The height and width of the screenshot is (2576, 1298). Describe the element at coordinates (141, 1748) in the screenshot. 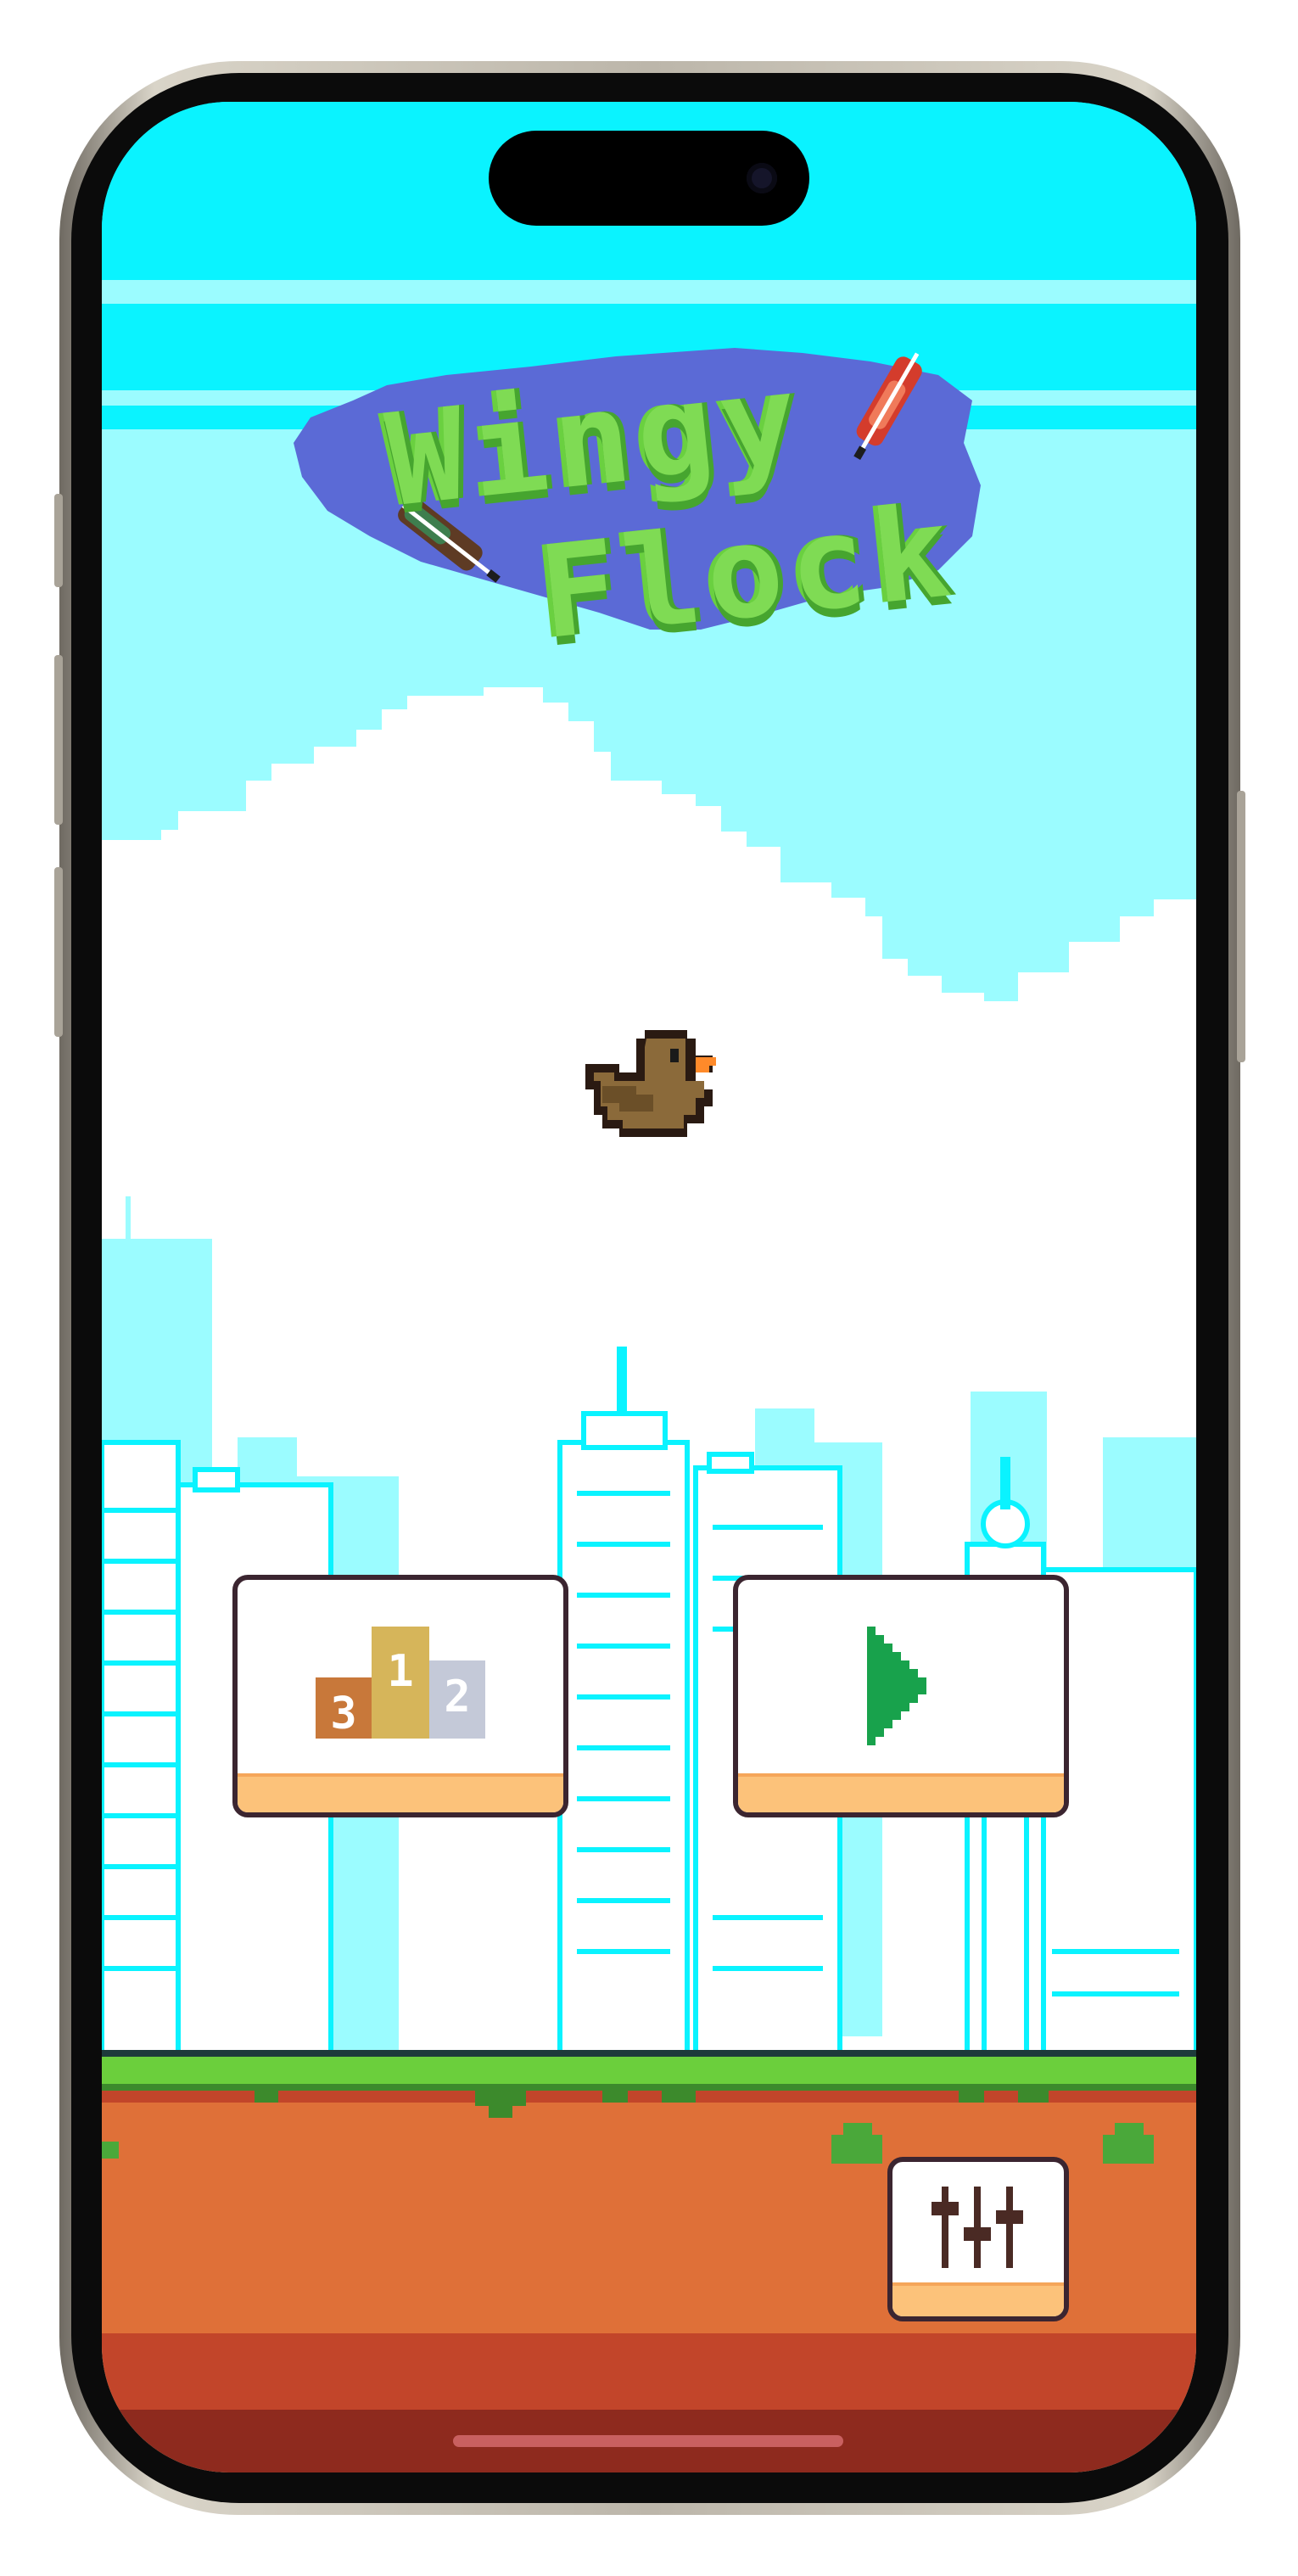

I see `building` at that location.